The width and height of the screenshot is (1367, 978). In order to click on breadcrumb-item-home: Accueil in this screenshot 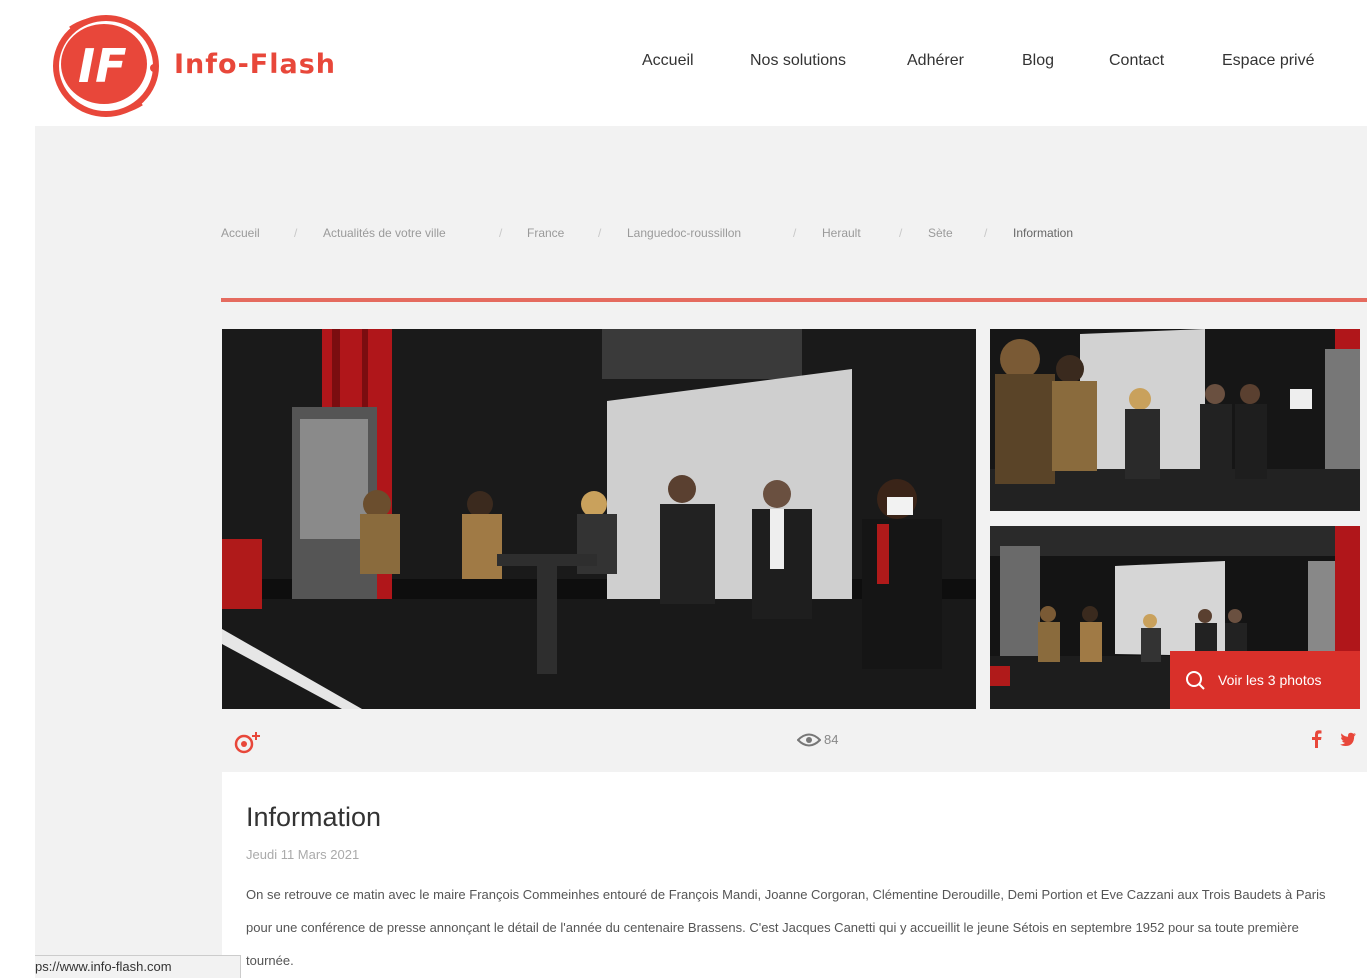, I will do `click(240, 233)`.